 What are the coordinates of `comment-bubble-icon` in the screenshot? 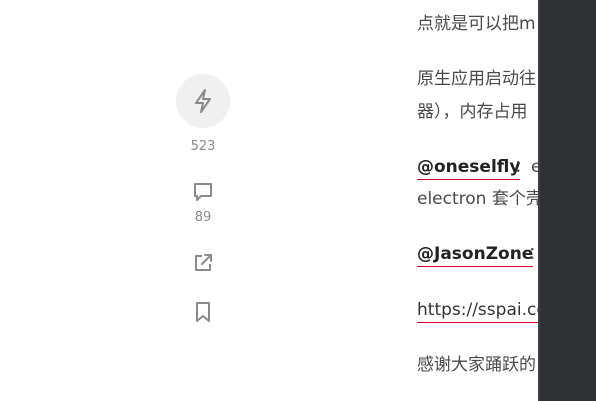 It's located at (203, 192).